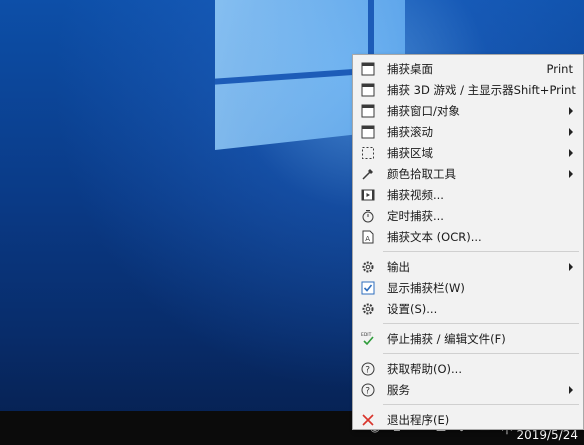 The width and height of the screenshot is (584, 445). Describe the element at coordinates (446, 338) in the screenshot. I see `menu-item-label: 停止捕获 / 编辑文件(F)` at that location.